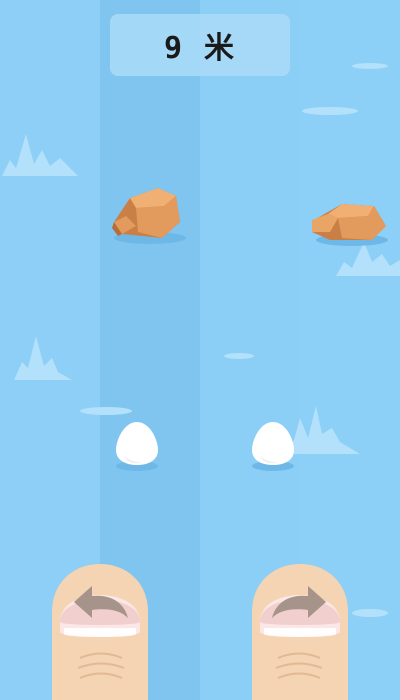  Describe the element at coordinates (300, 631) in the screenshot. I see `right-thumb-button` at that location.